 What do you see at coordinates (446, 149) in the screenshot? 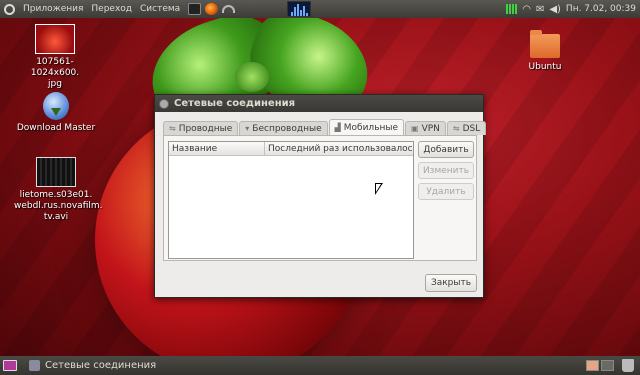
I see `add-button: Добавить` at bounding box center [446, 149].